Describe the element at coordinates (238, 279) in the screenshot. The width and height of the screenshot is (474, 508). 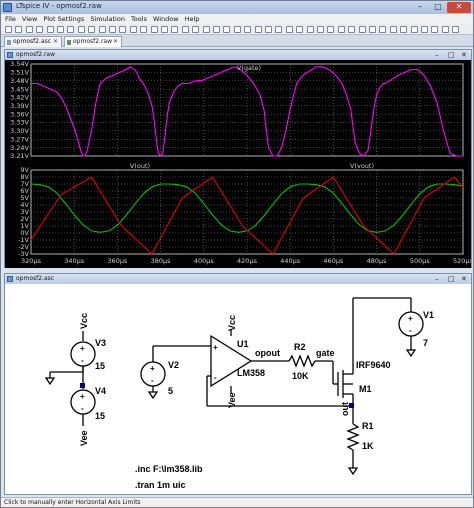
I see `schematic-window-titlebar: opmosf2.asc – □ ✕` at that location.